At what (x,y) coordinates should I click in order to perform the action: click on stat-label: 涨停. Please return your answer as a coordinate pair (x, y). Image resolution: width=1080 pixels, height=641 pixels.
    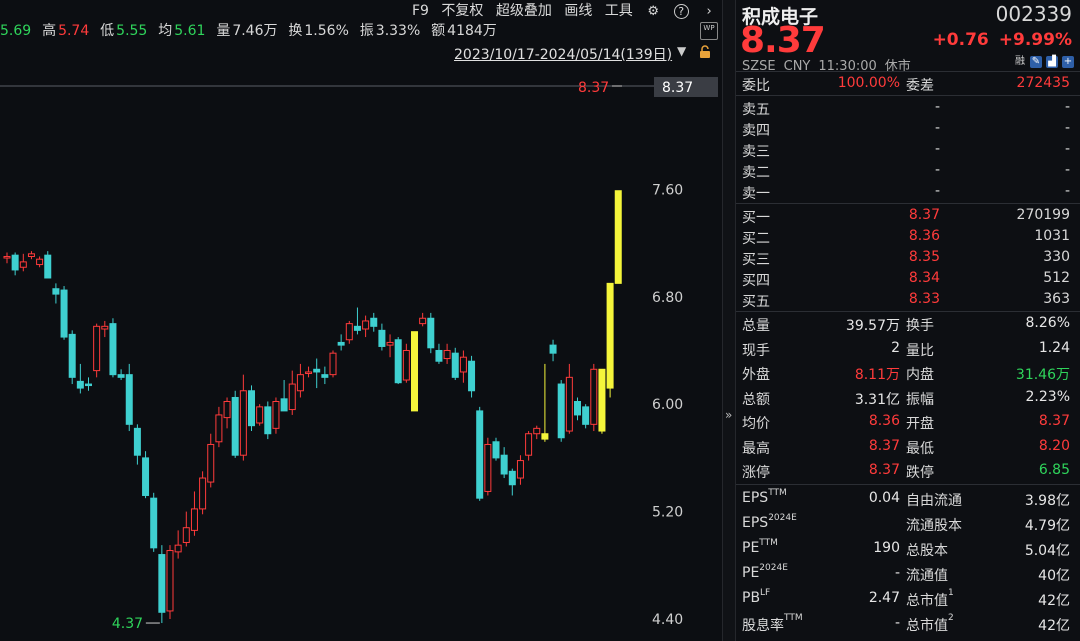
    Looking at the image, I should click on (756, 473).